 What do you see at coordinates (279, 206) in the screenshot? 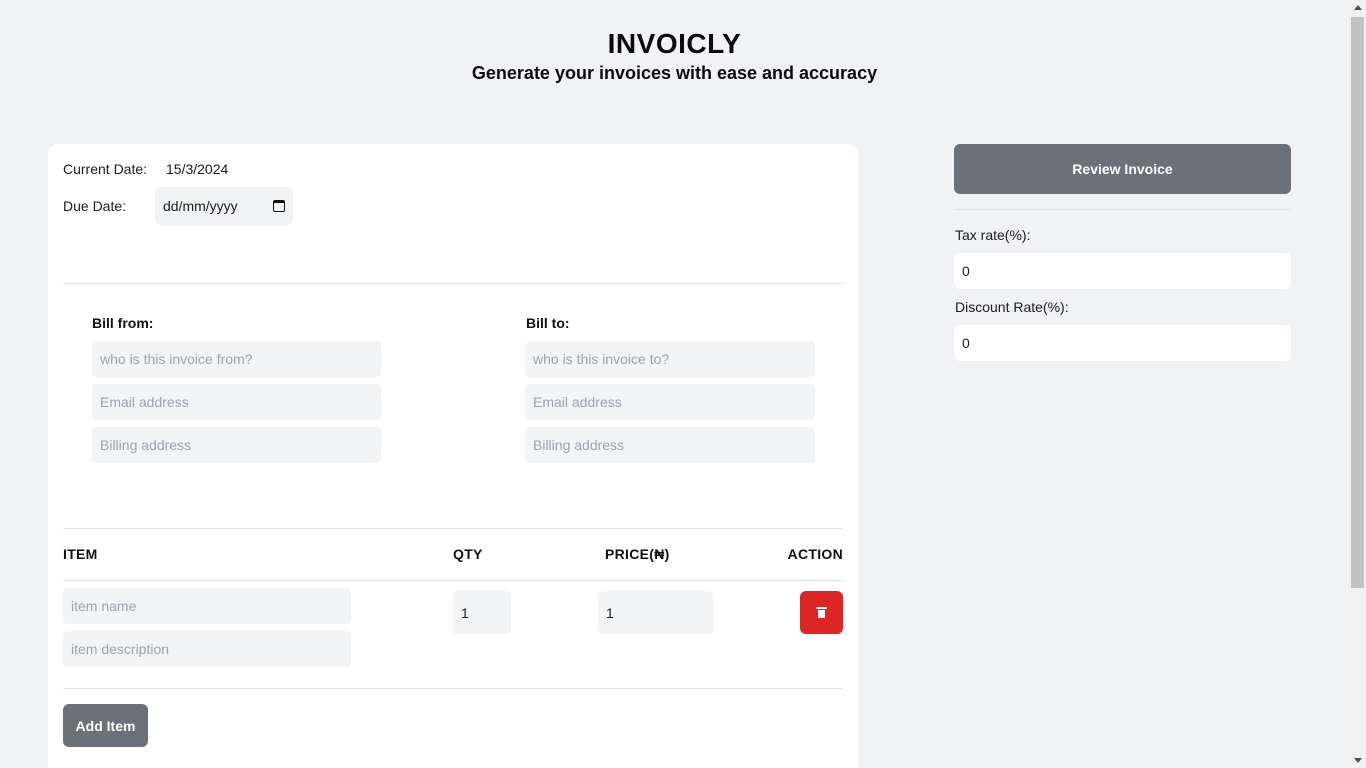
I see `calendar-icon` at bounding box center [279, 206].